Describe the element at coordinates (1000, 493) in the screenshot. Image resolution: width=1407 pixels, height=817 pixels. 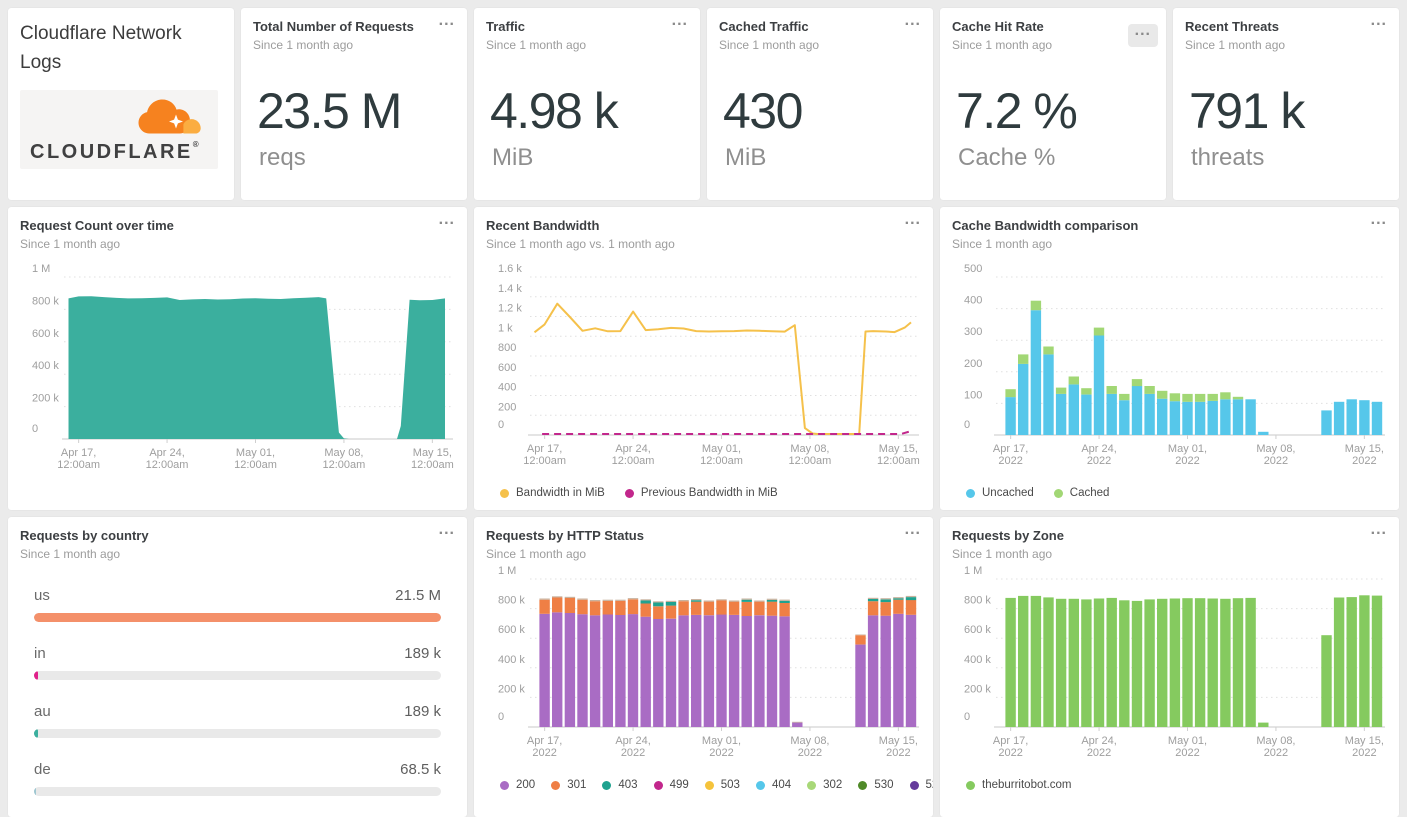
I see `legend-item: Uncached` at that location.